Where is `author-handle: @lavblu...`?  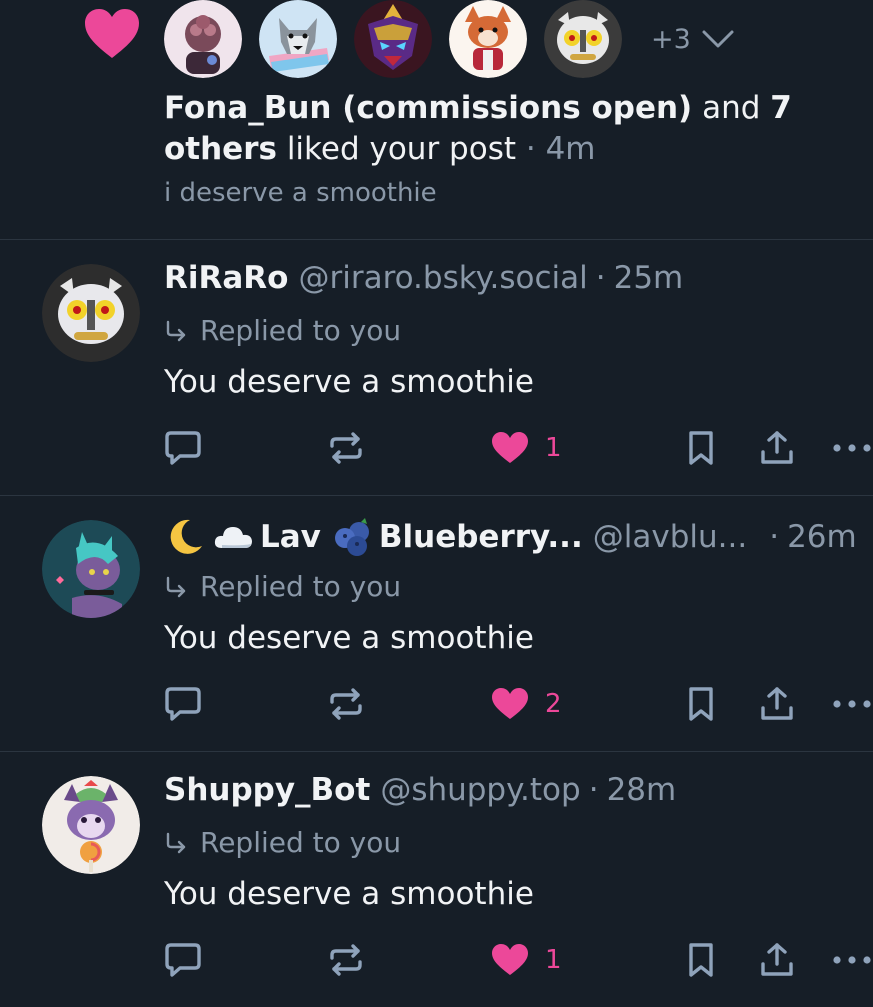
author-handle: @lavblu... is located at coordinates (670, 537).